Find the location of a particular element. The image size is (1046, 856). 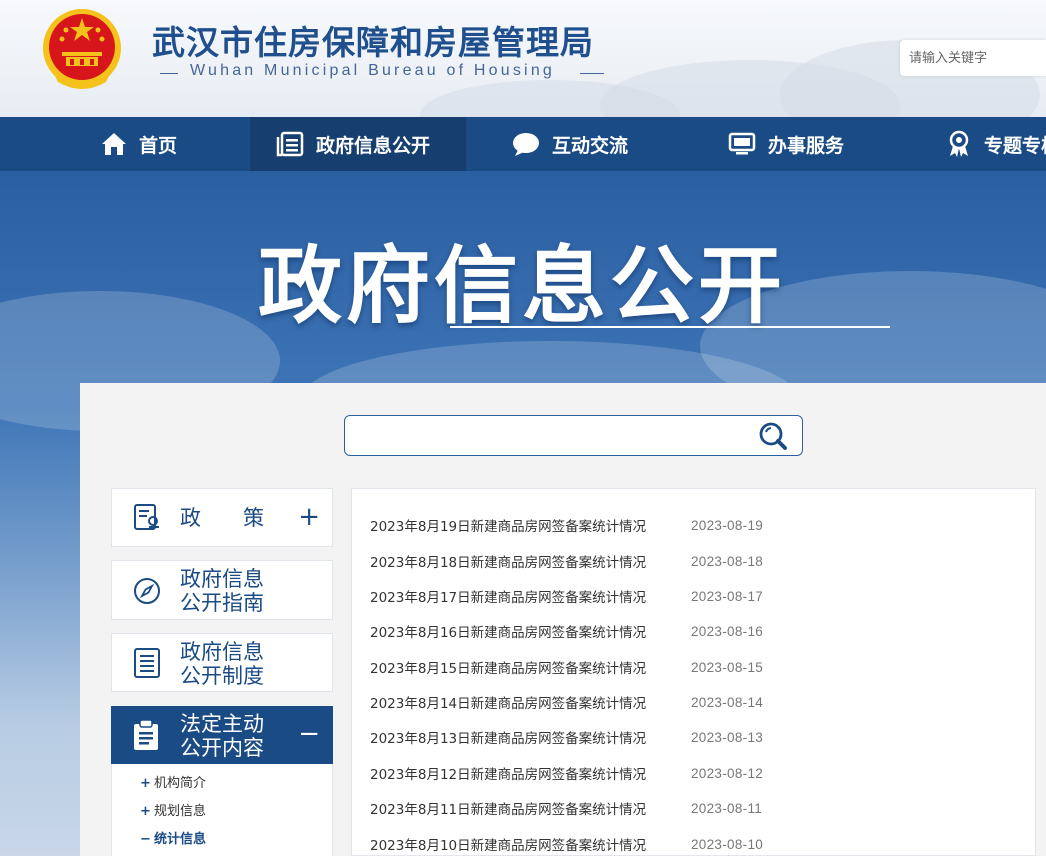

nav-item-gov-info: 政府信息公开 is located at coordinates (358, 144).